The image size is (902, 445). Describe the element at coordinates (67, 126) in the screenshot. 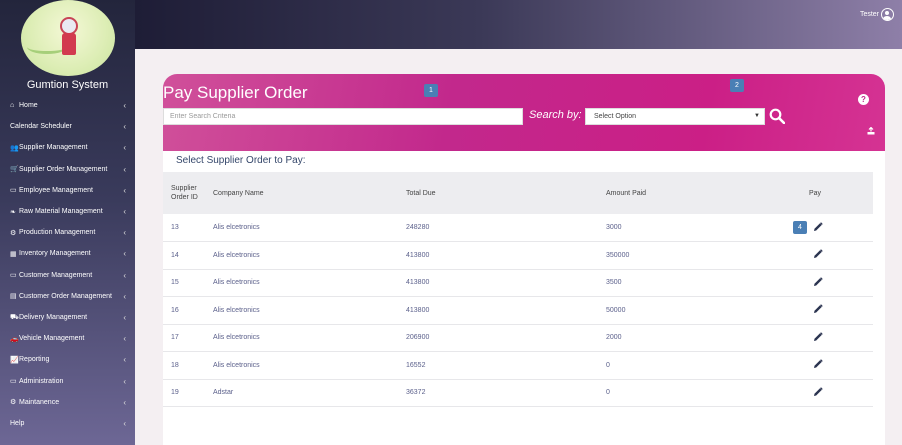

I see `sidebar-item-calendar-scheduler: Calendar Scheduler ‹` at that location.